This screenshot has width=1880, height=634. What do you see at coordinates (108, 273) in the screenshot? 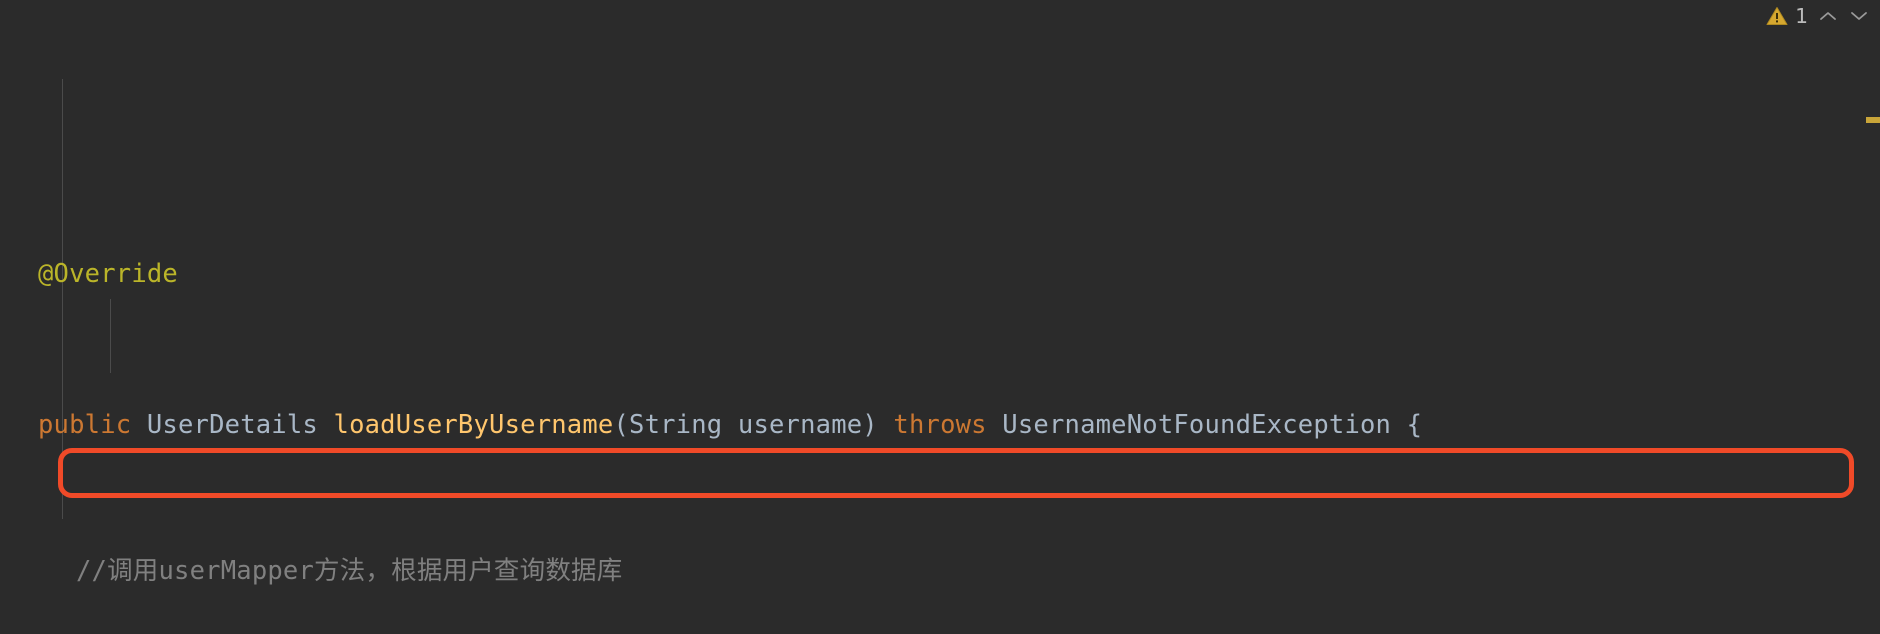
I see `override-annotation: @Override` at bounding box center [108, 273].